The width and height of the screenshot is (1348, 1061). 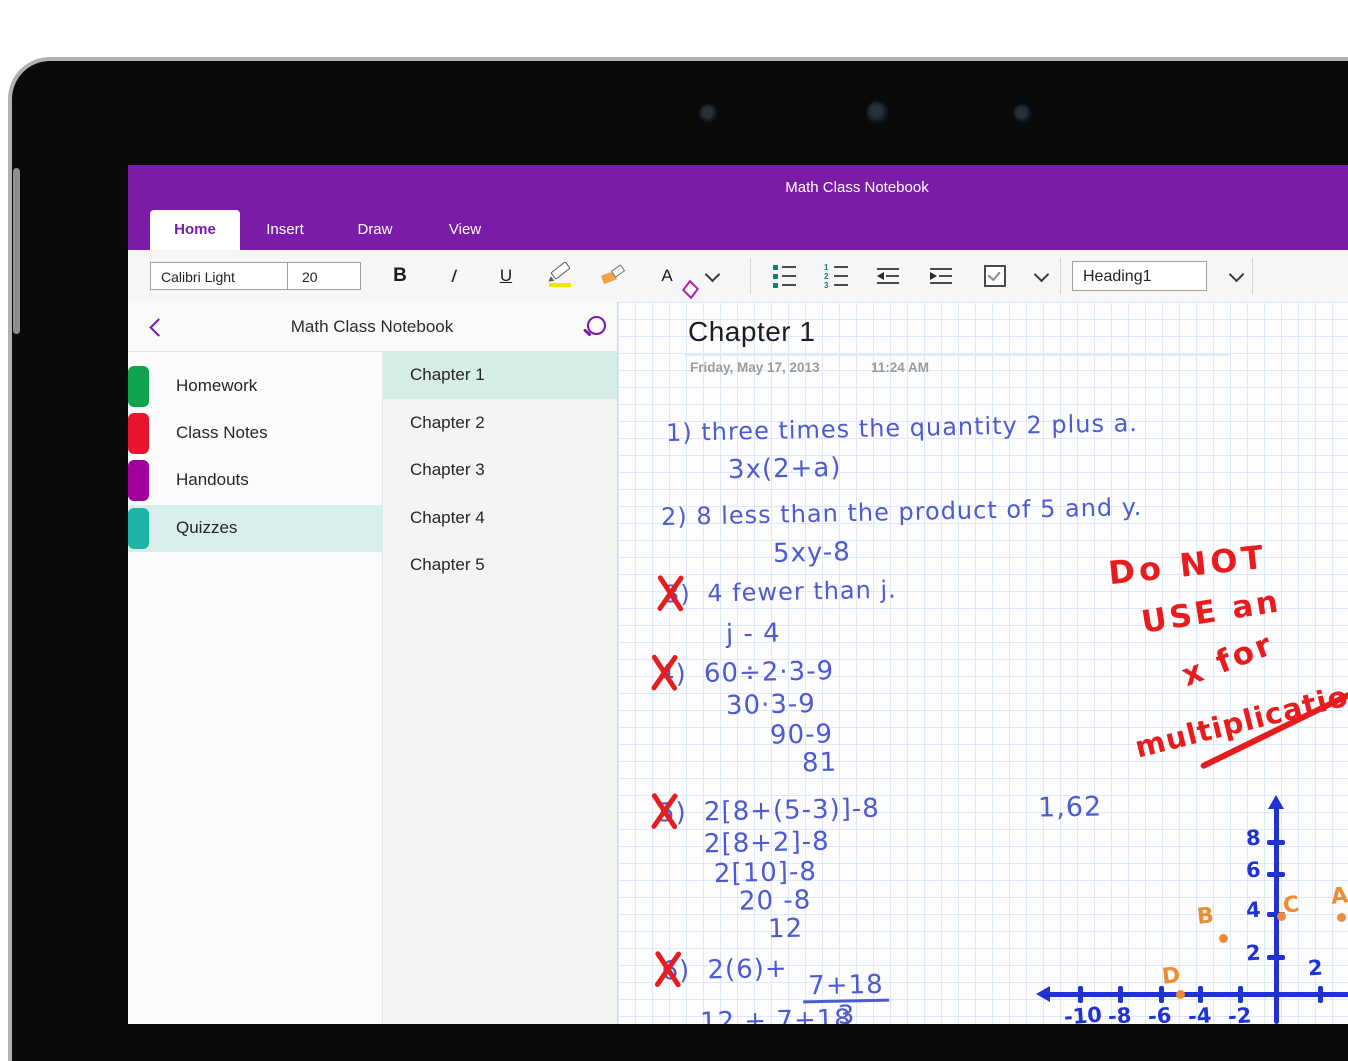 I want to click on page-item-chapter-1: Chapter 1, so click(x=500, y=375).